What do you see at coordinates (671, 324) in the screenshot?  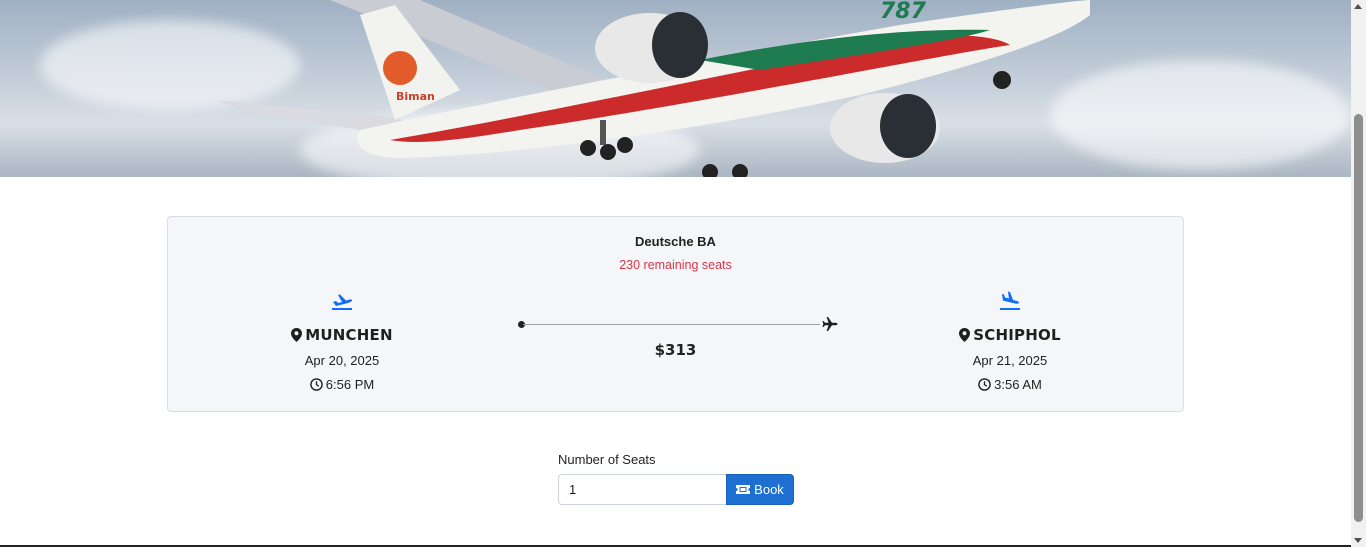 I see `route-line` at bounding box center [671, 324].